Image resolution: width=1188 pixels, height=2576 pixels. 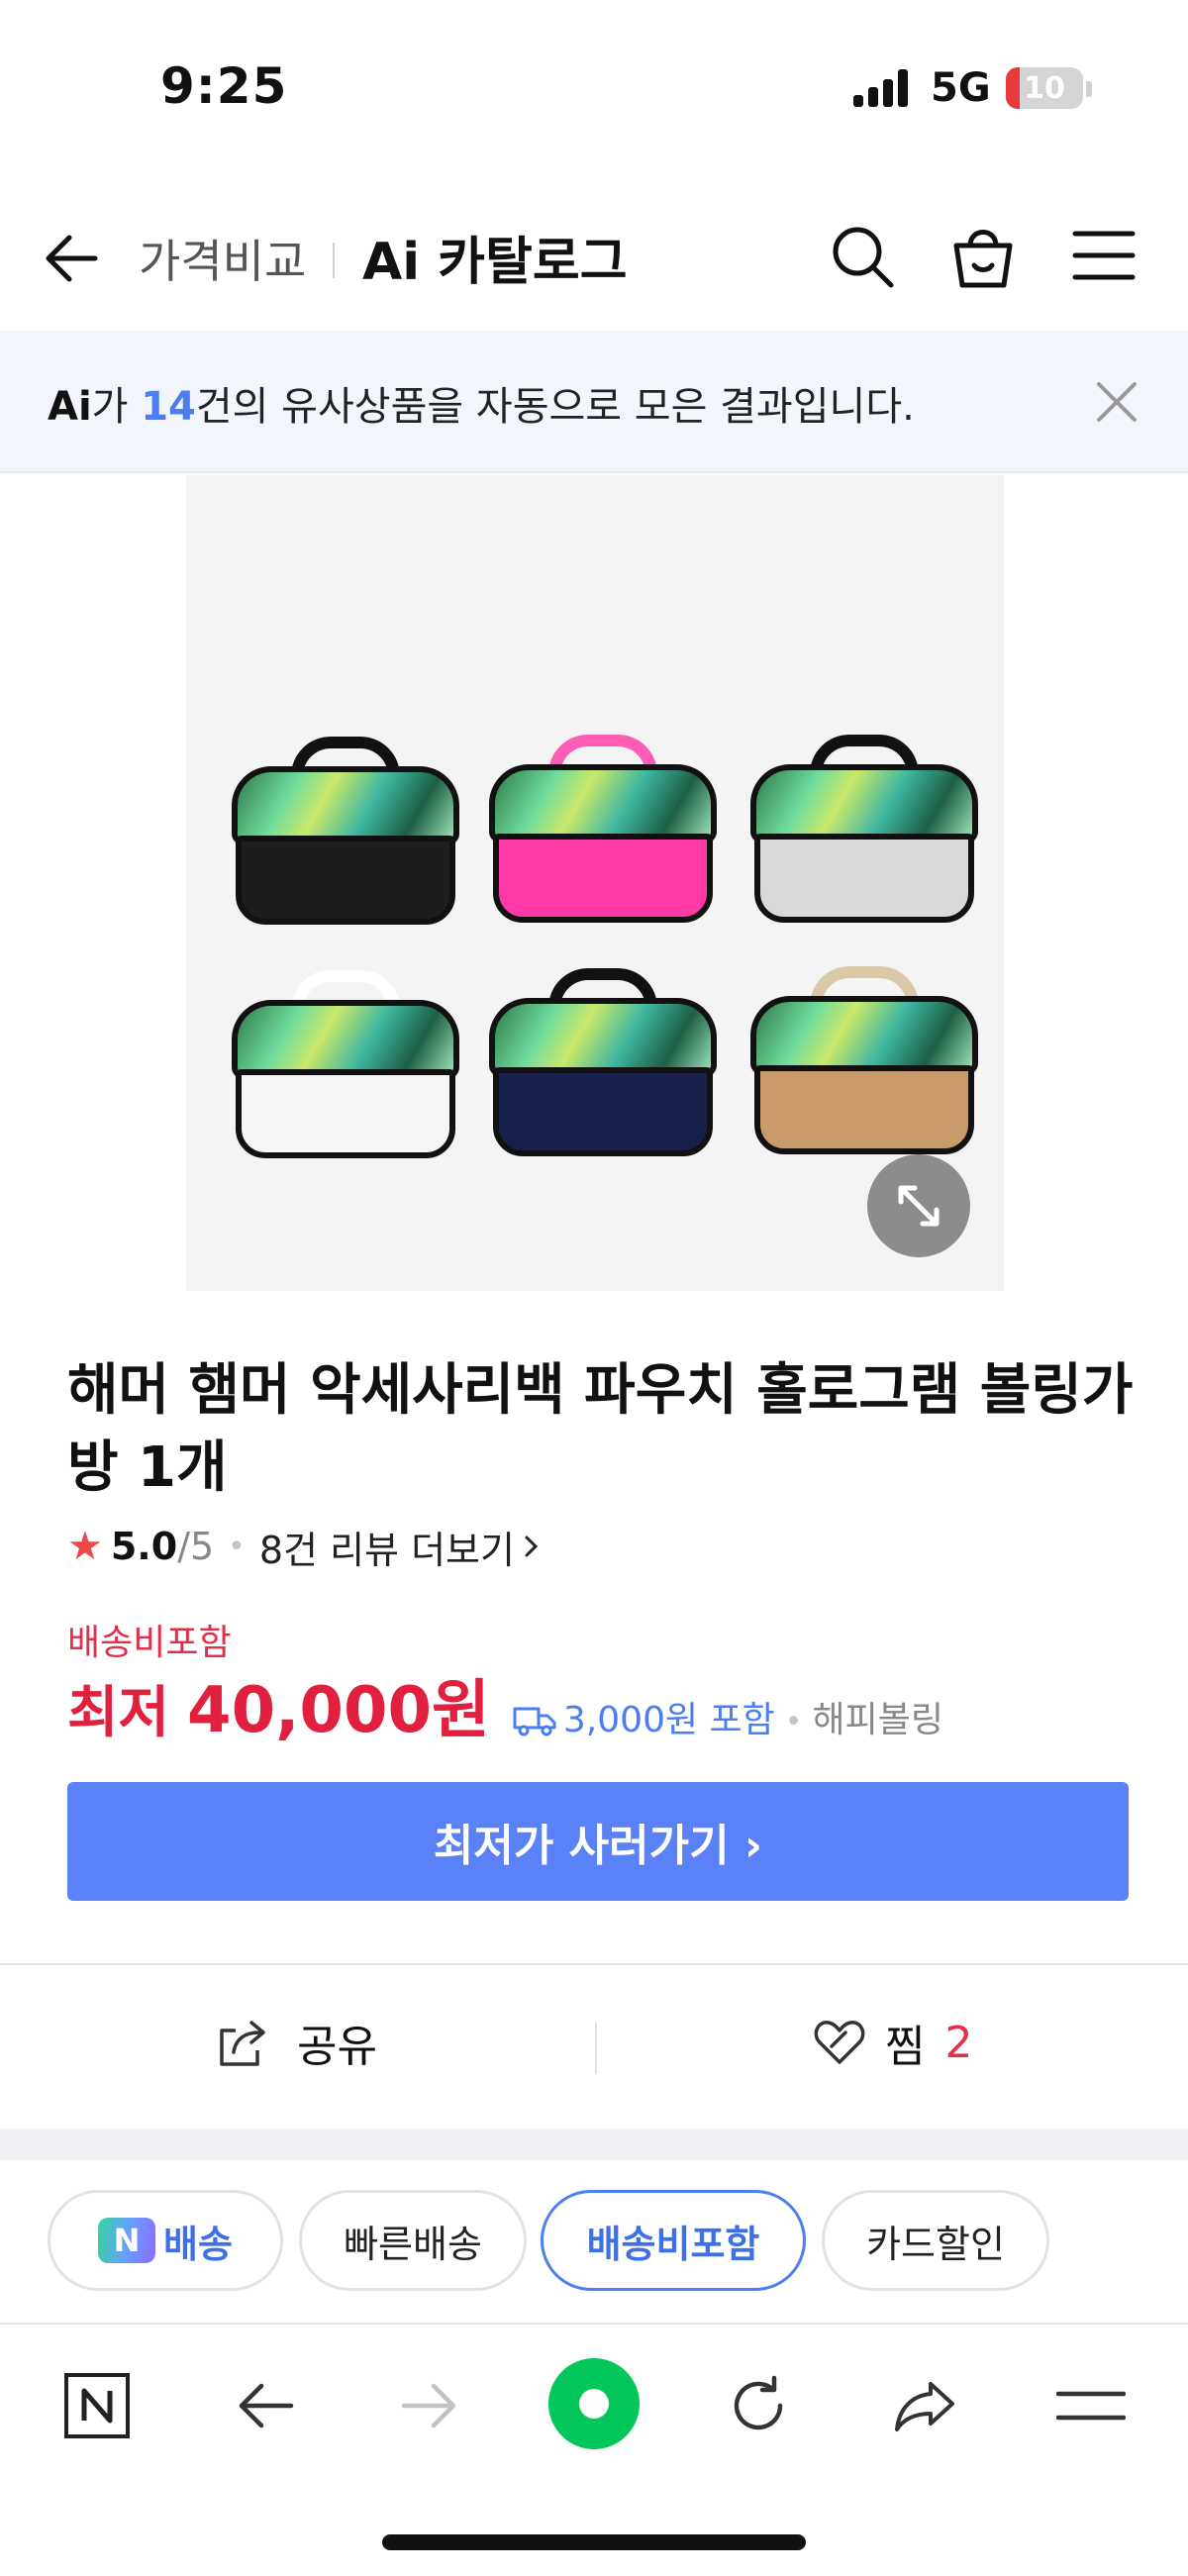 What do you see at coordinates (594, 2045) in the screenshot?
I see `action-row: 공유 찜 2` at bounding box center [594, 2045].